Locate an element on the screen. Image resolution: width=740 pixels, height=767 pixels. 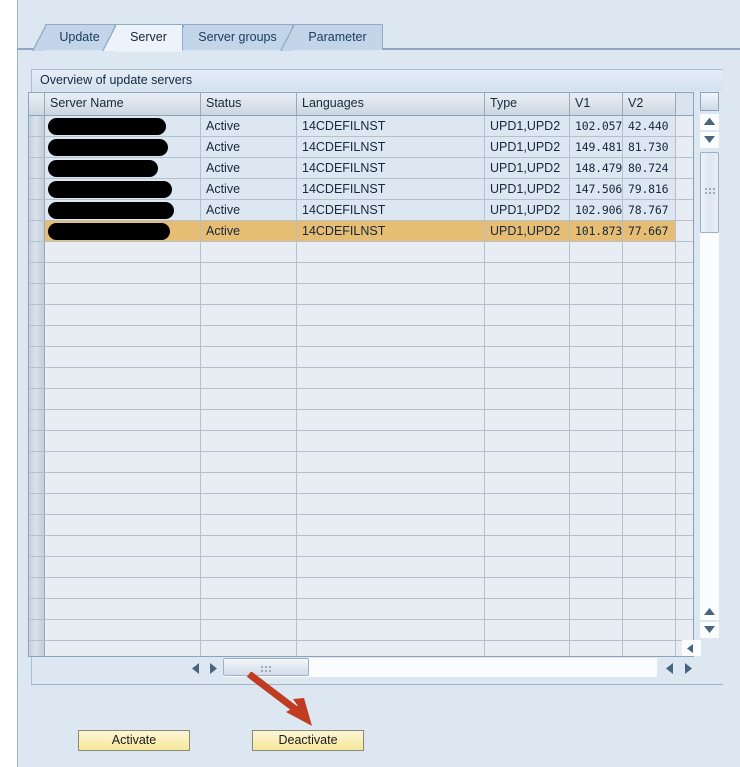
cell-v2: 79.816 is located at coordinates (649, 189).